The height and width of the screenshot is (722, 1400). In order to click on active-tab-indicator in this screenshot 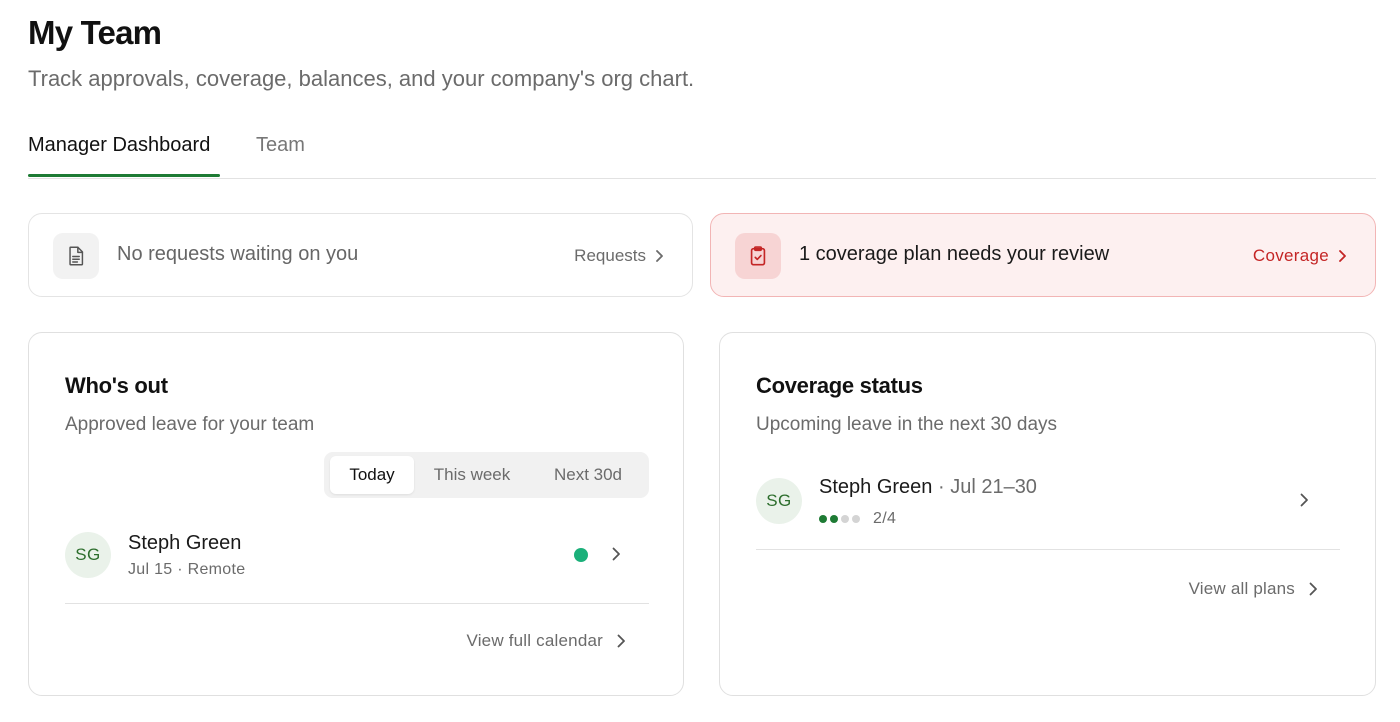, I will do `click(124, 175)`.